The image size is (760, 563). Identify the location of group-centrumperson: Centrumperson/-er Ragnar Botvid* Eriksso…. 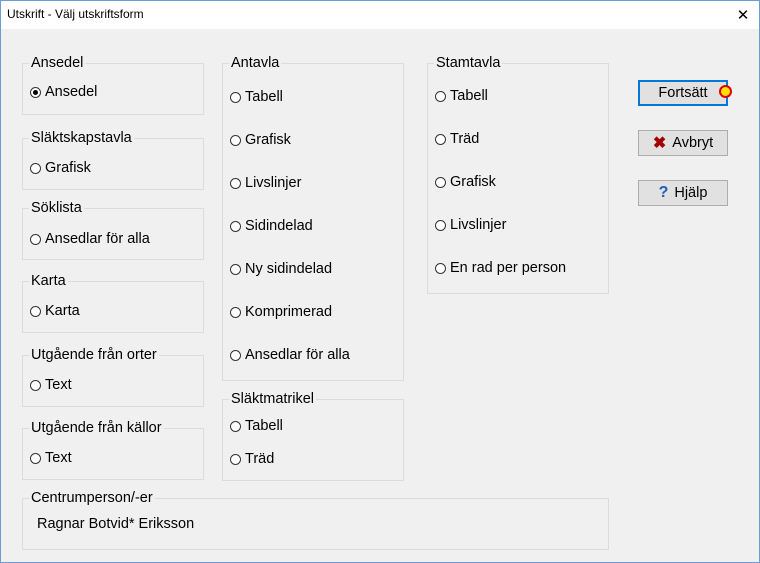
(315, 519).